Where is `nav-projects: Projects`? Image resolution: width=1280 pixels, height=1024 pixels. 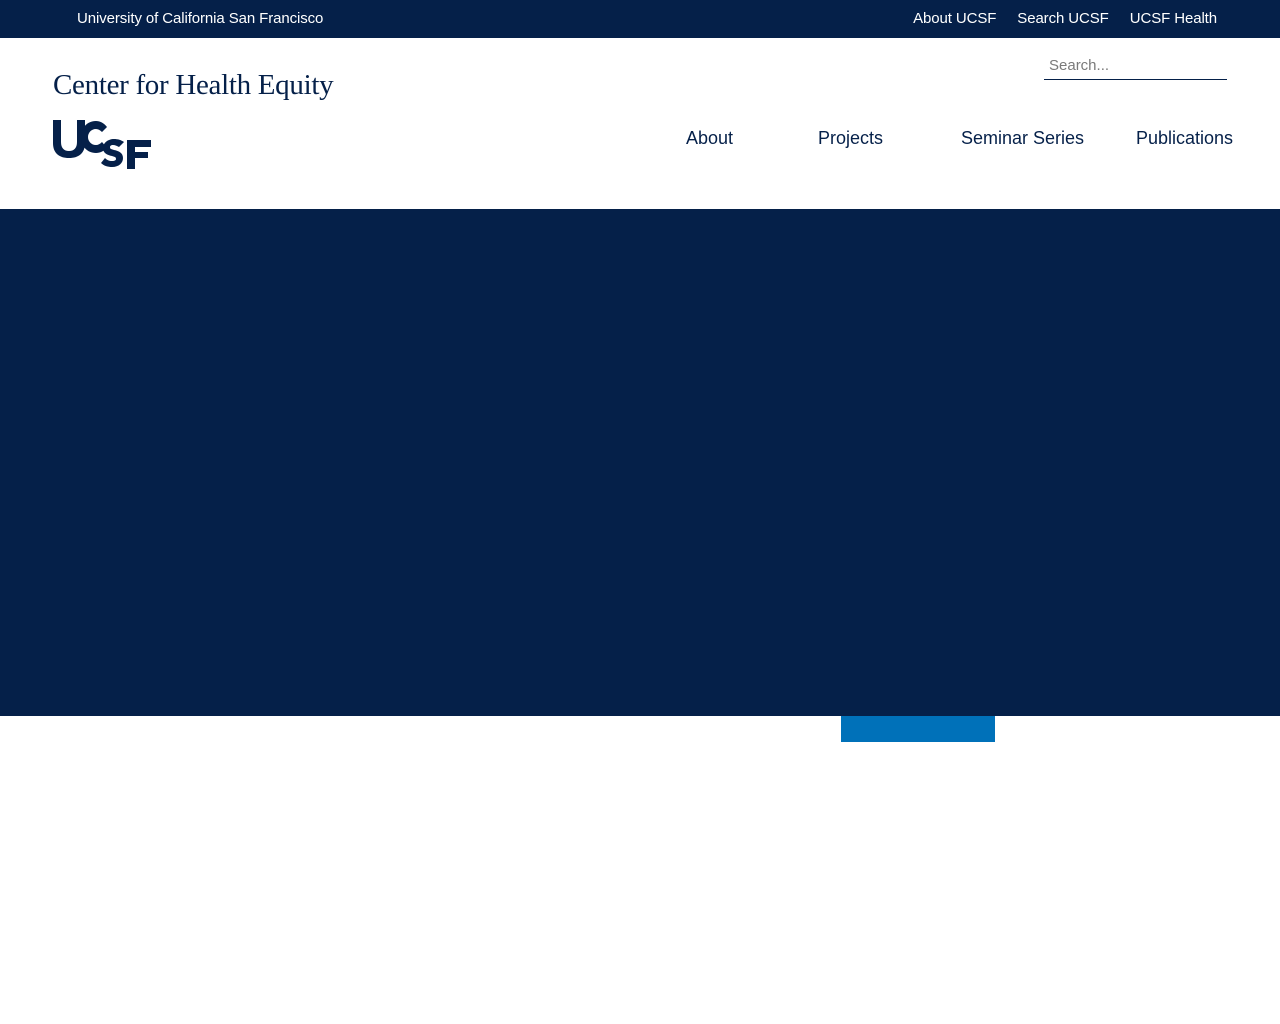 nav-projects: Projects is located at coordinates (850, 138).